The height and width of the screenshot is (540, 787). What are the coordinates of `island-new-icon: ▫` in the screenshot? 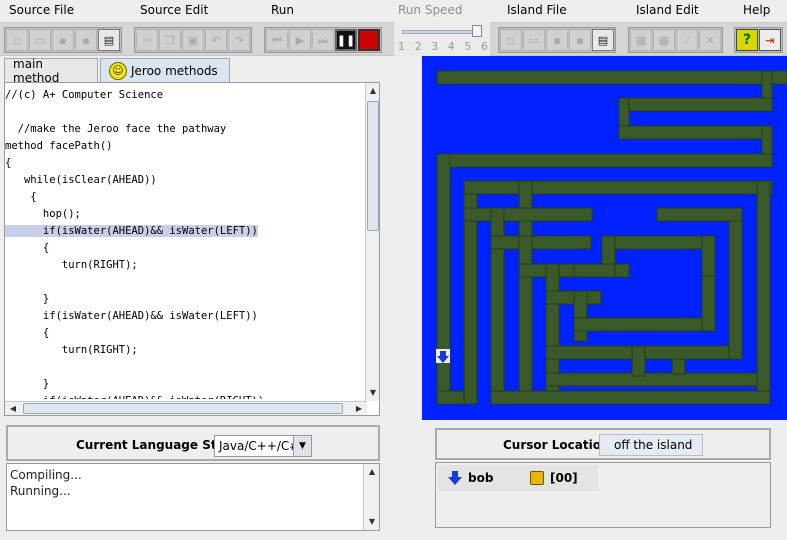 It's located at (511, 40).